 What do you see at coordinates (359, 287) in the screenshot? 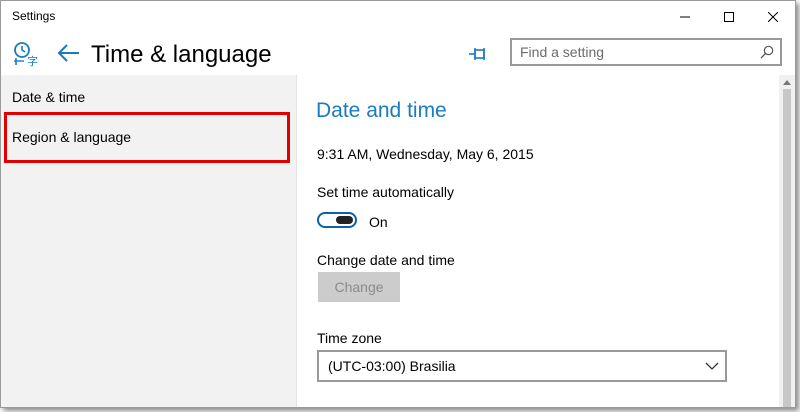
I see `change-button: Change` at bounding box center [359, 287].